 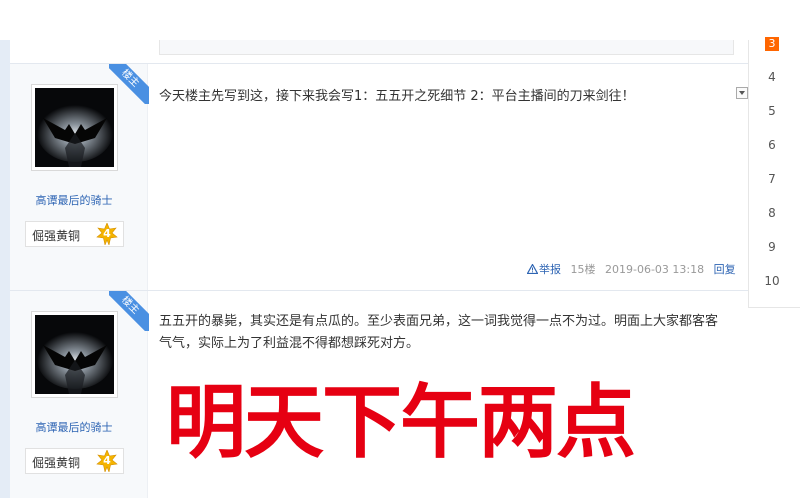 What do you see at coordinates (5, 269) in the screenshot?
I see `left-side-strip` at bounding box center [5, 269].